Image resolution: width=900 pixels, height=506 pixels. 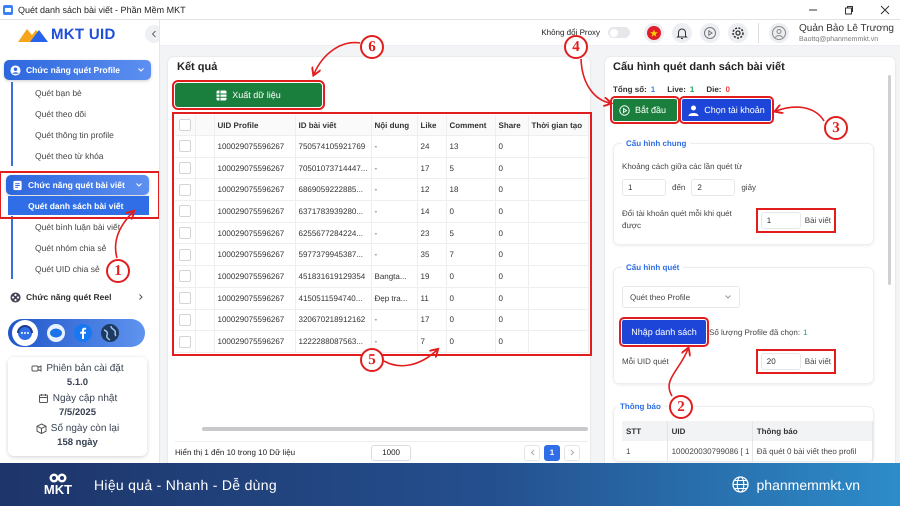 I want to click on next-page-button, so click(x=572, y=452).